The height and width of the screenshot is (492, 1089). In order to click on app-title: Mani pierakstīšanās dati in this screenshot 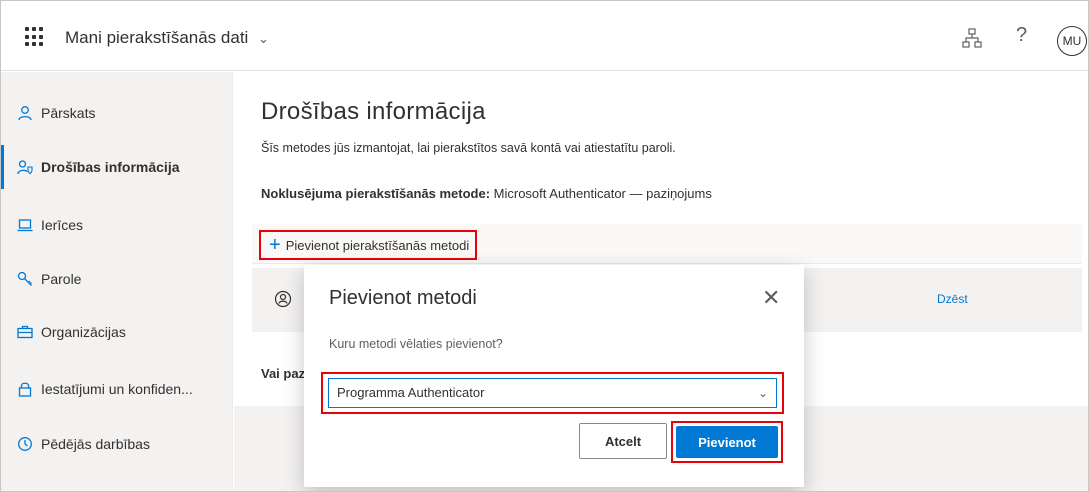, I will do `click(156, 38)`.